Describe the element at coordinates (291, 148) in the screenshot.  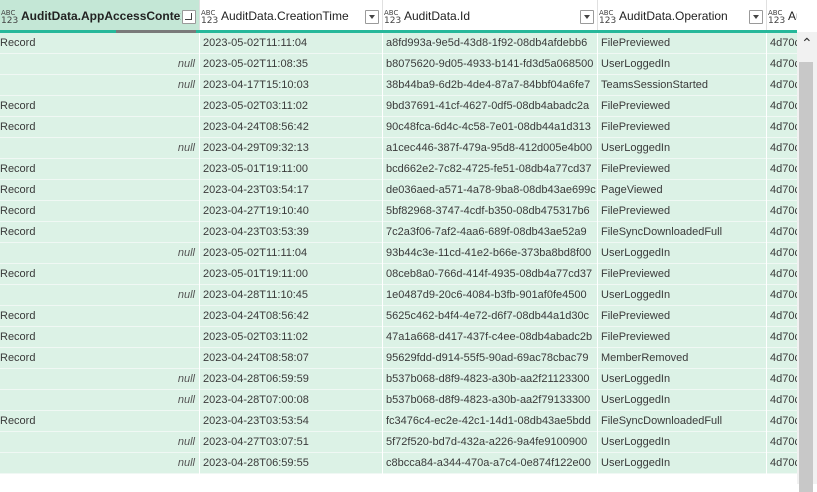
I see `creation-time-cell: 2023-04-29T09:32:13` at that location.